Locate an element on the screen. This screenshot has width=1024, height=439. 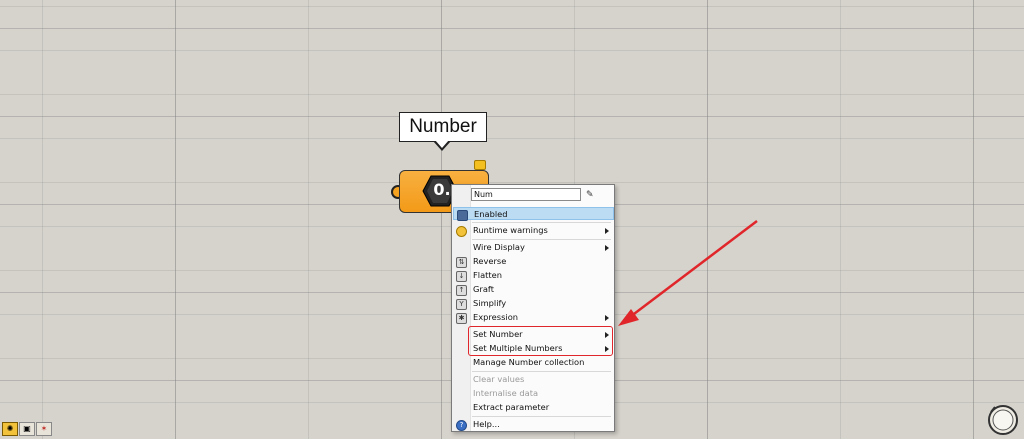
navigation-gear-icon is located at coordinates (1003, 420).